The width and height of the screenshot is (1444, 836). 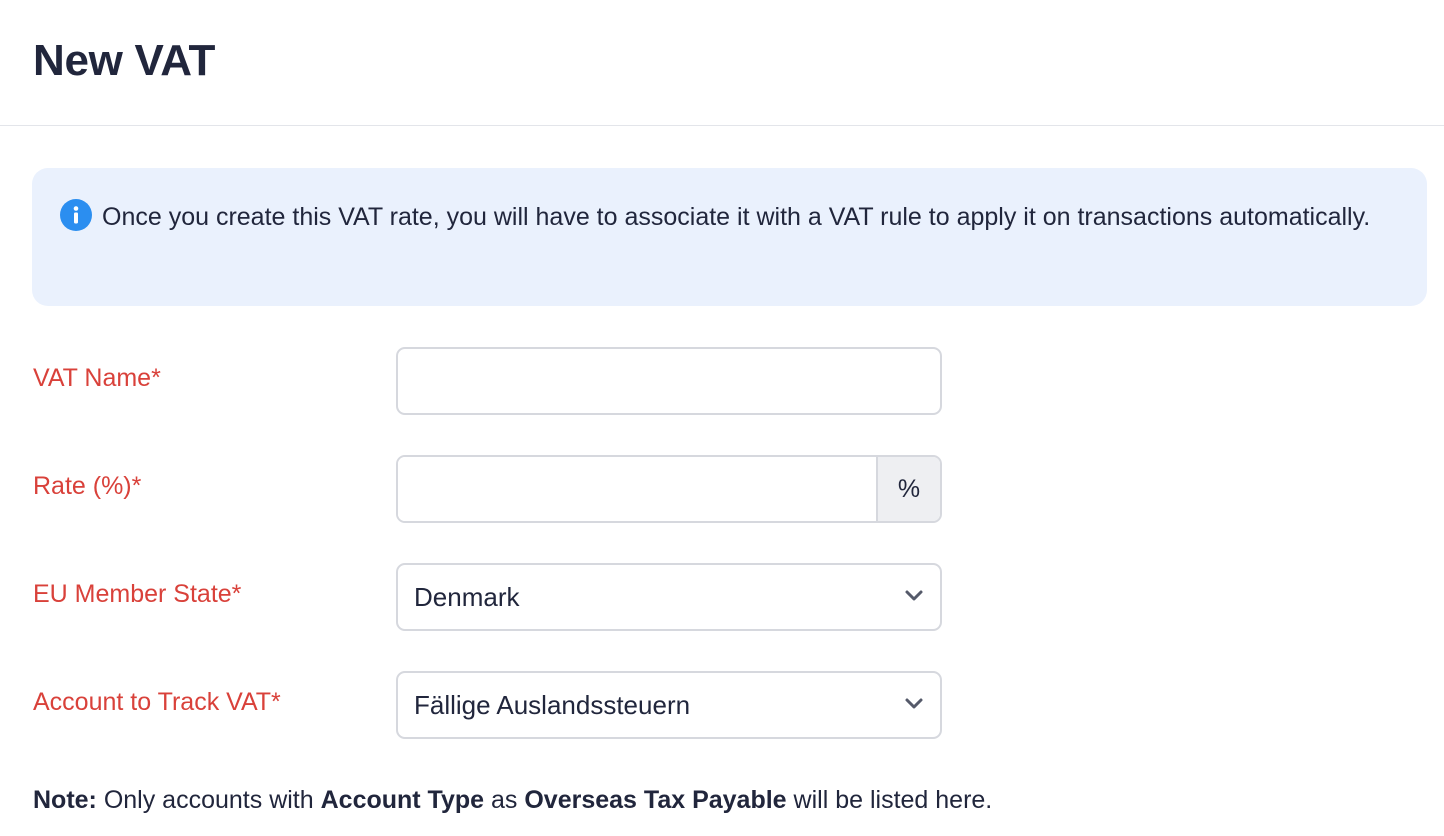 I want to click on rate-input-group: %, so click(x=669, y=489).